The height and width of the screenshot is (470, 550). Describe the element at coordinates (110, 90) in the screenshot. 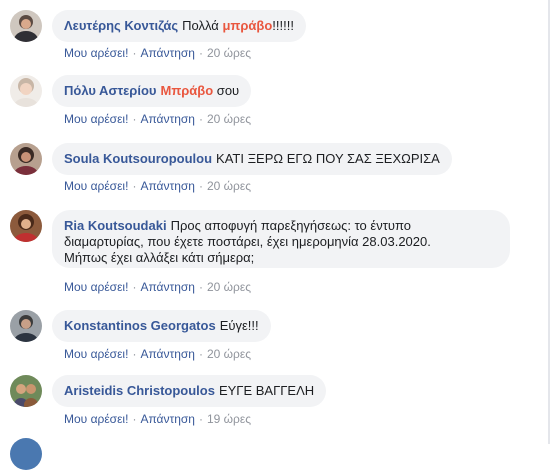

I see `comment-author: Πόλυ Αστερίου` at that location.